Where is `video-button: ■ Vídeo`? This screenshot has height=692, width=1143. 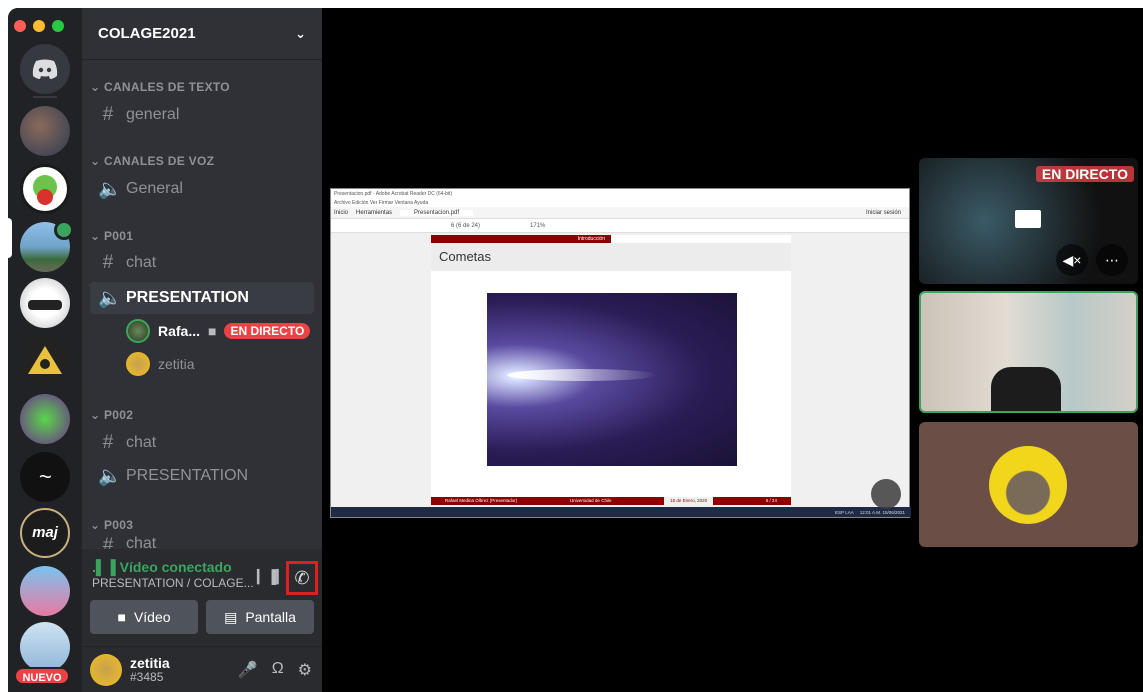 video-button: ■ Vídeo is located at coordinates (144, 617).